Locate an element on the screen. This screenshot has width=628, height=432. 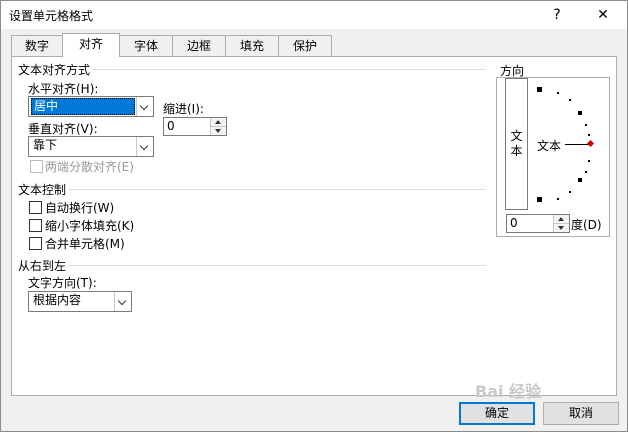
tab-alignment: 对齐 is located at coordinates (91, 45).